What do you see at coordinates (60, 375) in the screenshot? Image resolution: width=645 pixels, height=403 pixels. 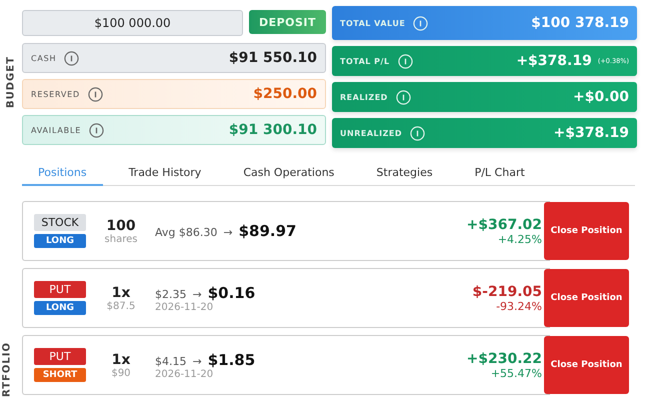 I see `side-badge: SHORT` at bounding box center [60, 375].